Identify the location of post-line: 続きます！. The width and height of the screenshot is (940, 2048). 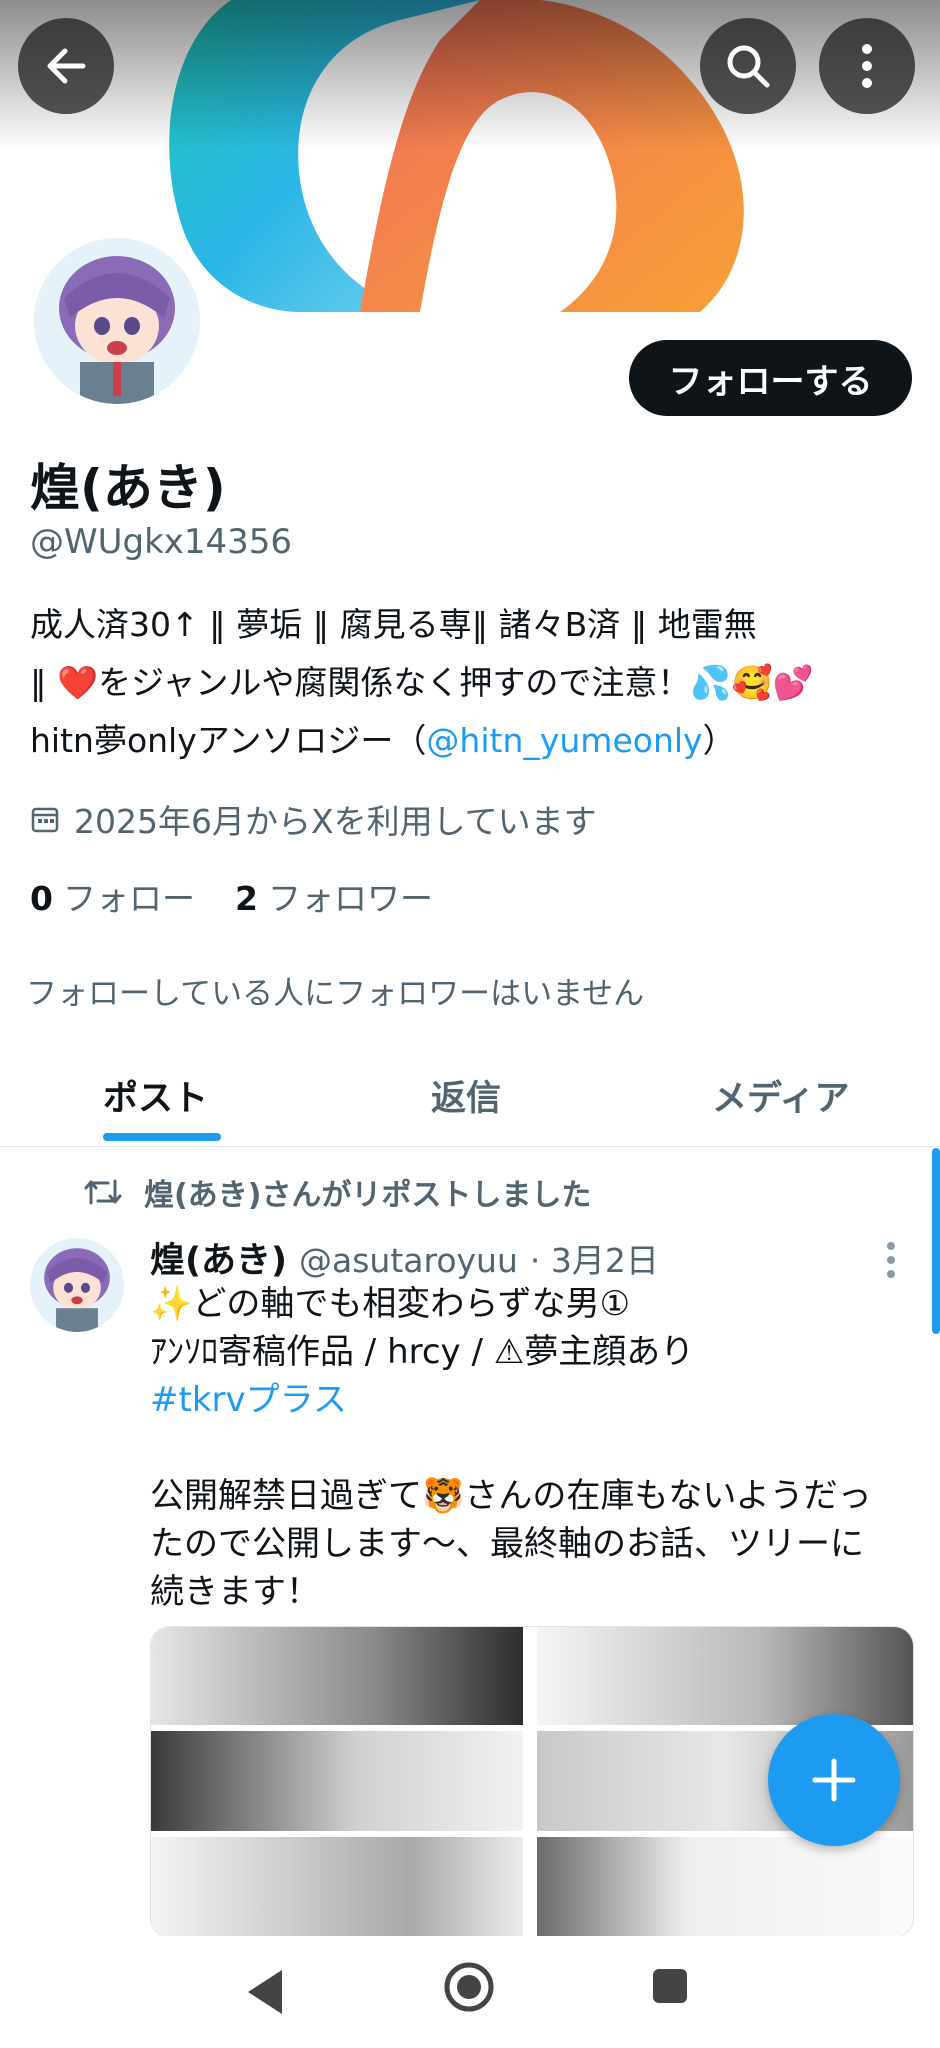
(235, 1592).